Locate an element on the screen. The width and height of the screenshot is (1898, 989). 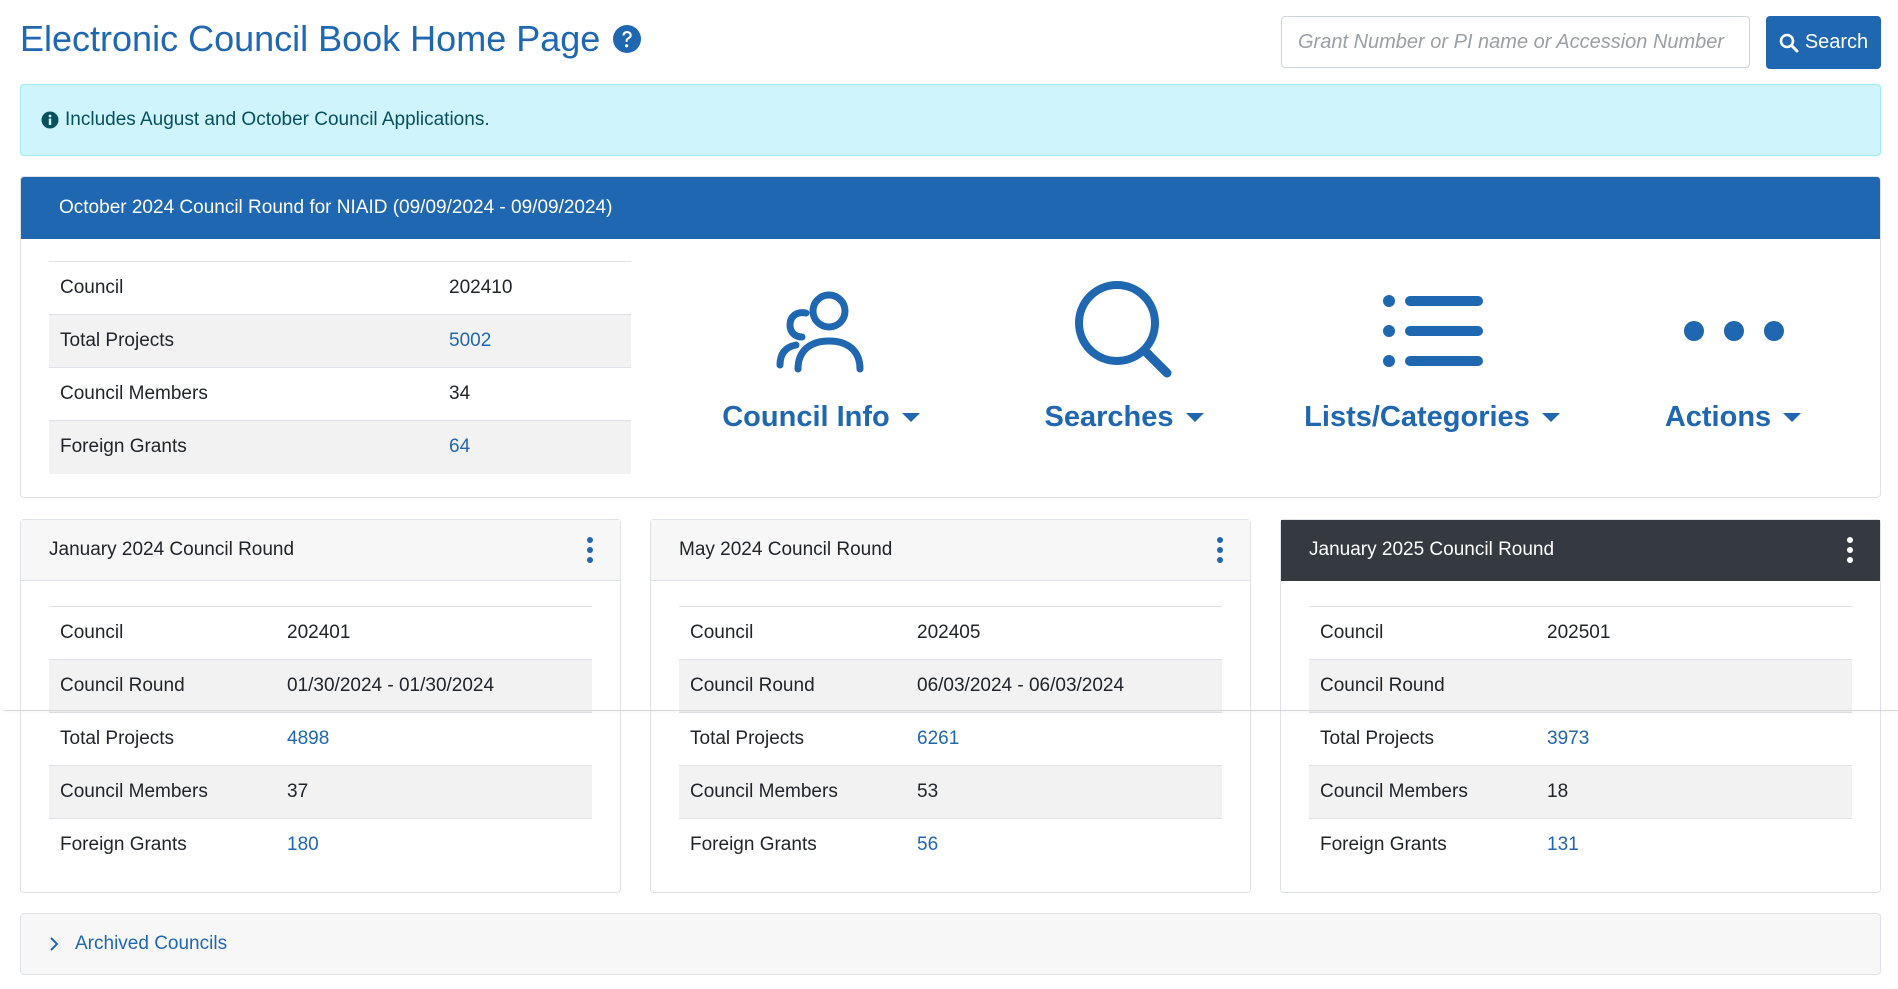
table-row: Council 202501 is located at coordinates (1580, 633).